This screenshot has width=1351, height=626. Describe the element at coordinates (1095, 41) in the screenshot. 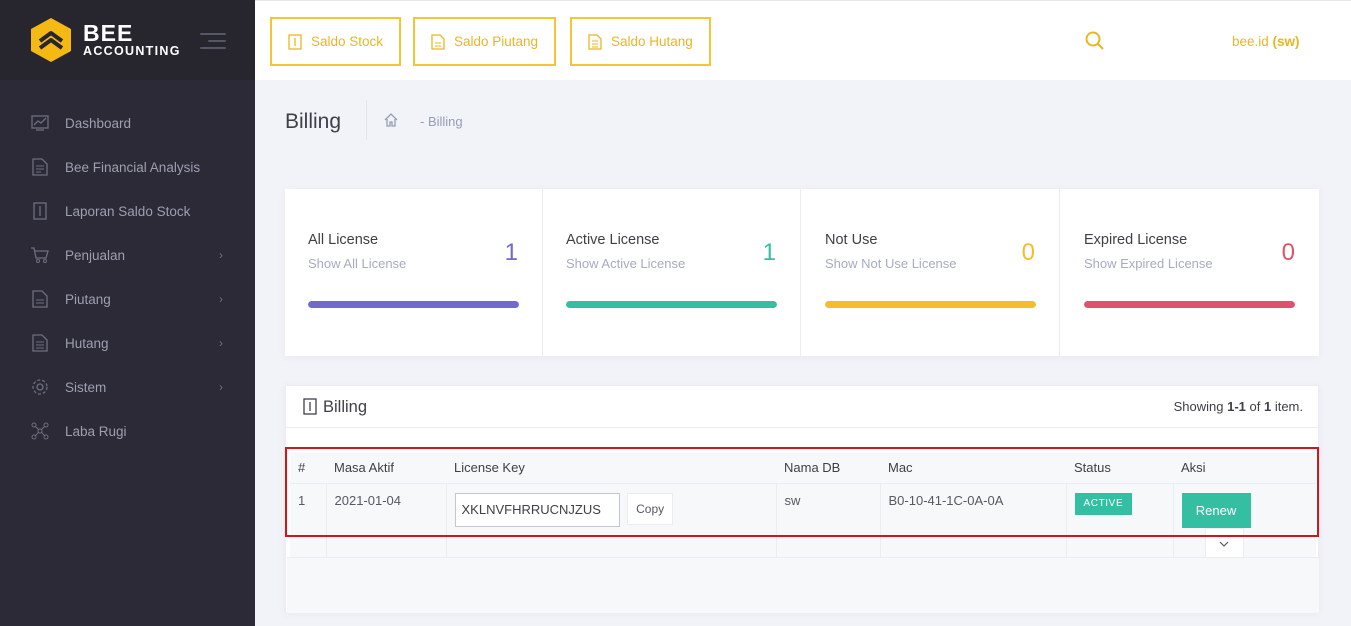

I see `search-icon` at that location.